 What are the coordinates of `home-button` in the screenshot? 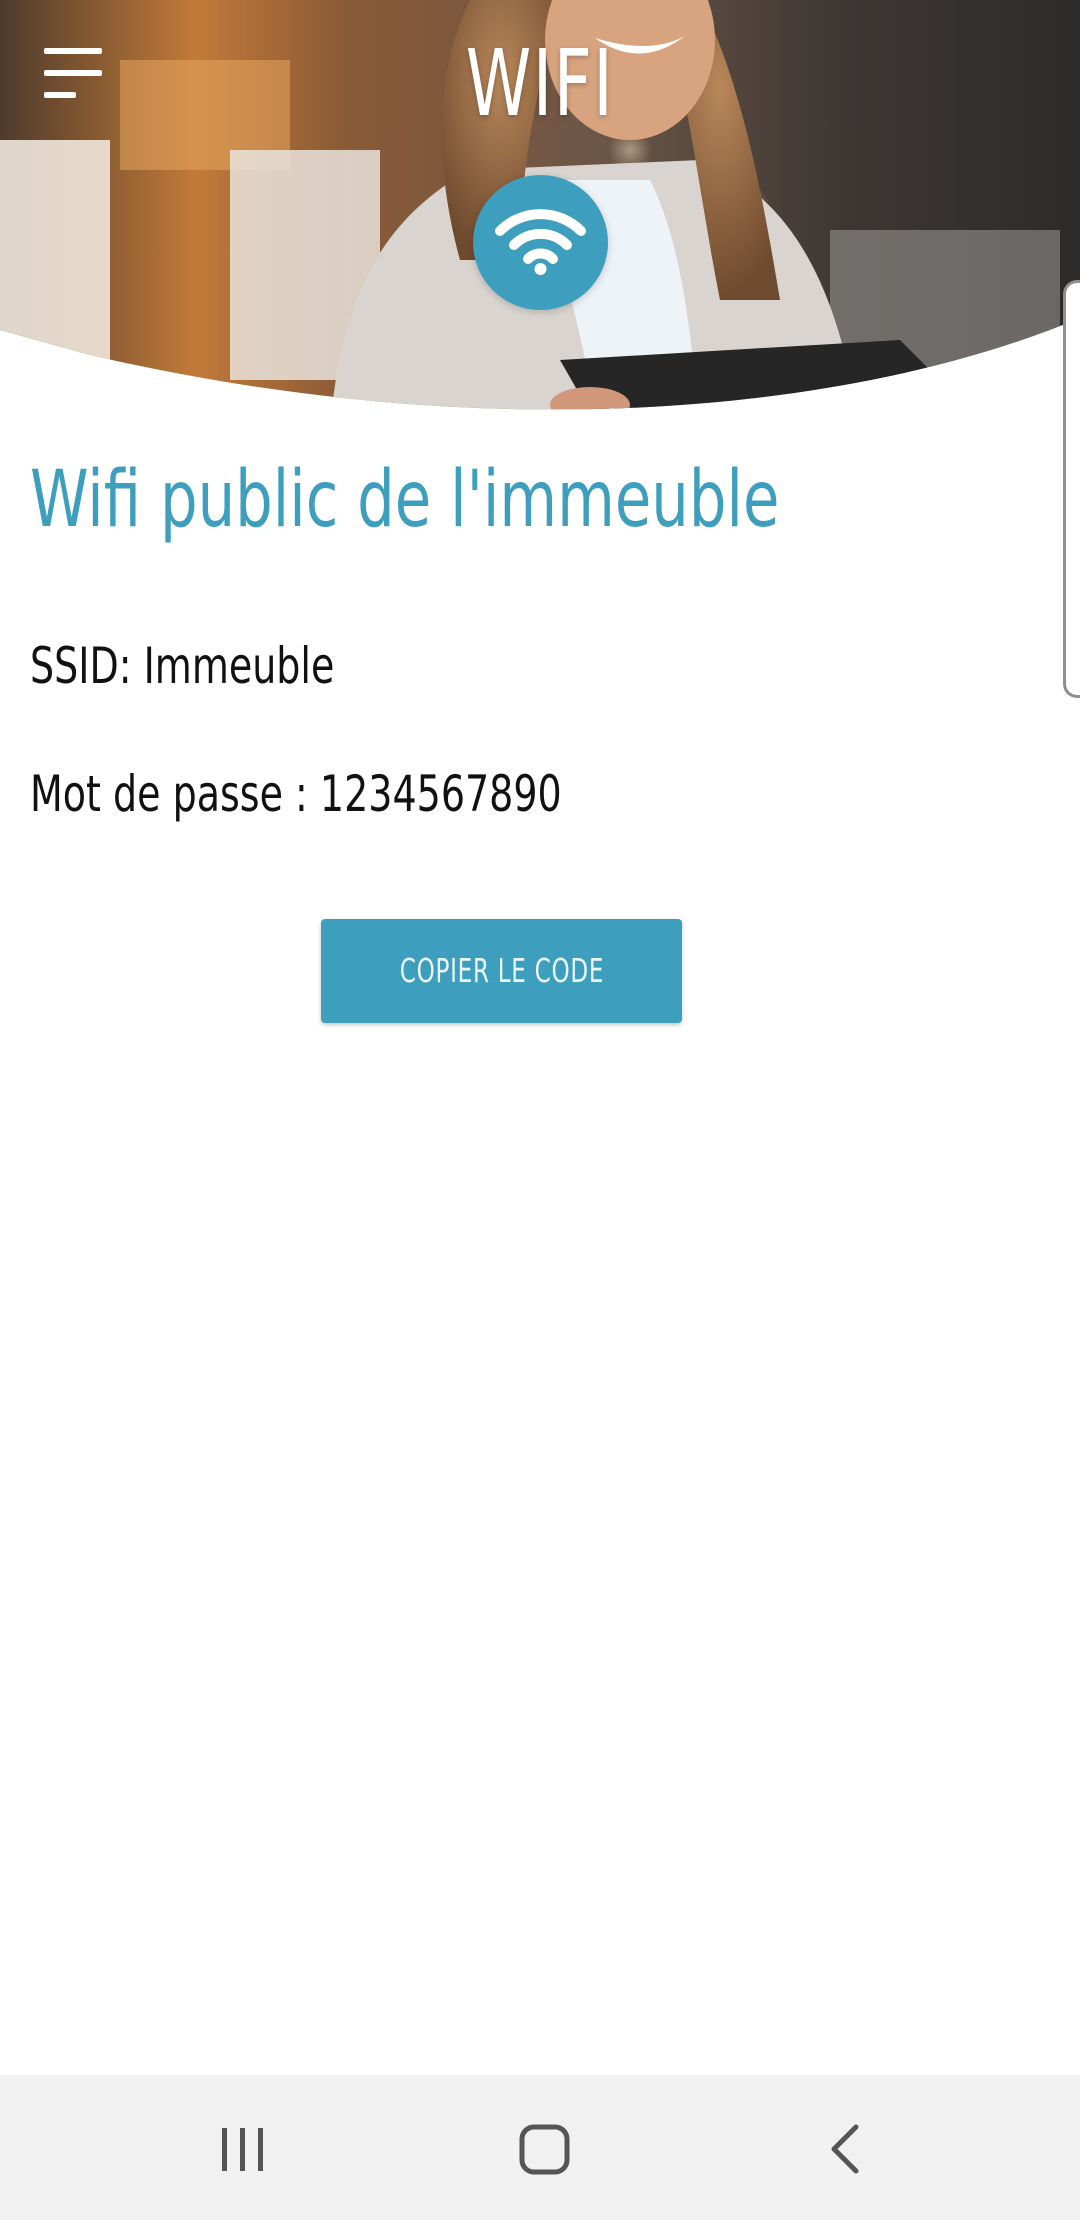 It's located at (544, 2147).